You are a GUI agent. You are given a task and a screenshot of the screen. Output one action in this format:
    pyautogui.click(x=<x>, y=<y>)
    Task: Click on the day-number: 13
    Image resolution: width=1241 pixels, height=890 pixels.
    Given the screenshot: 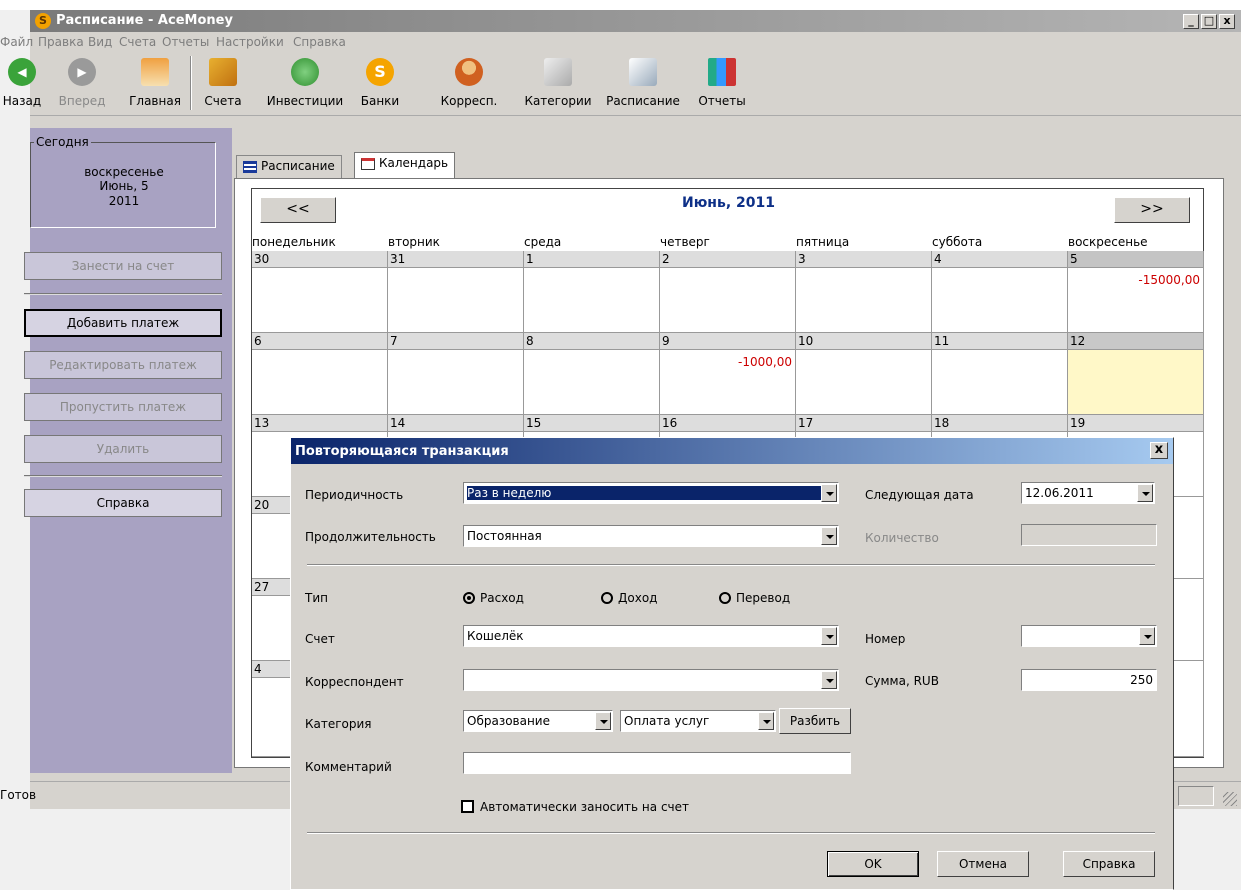 What is the action you would take?
    pyautogui.click(x=319, y=423)
    